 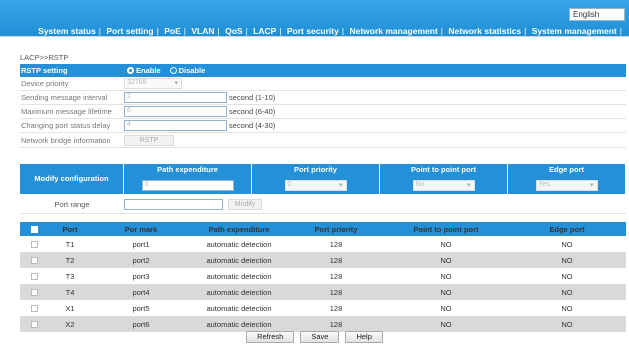 What do you see at coordinates (484, 31) in the screenshot?
I see `nav-network-statistics: Network statistics` at bounding box center [484, 31].